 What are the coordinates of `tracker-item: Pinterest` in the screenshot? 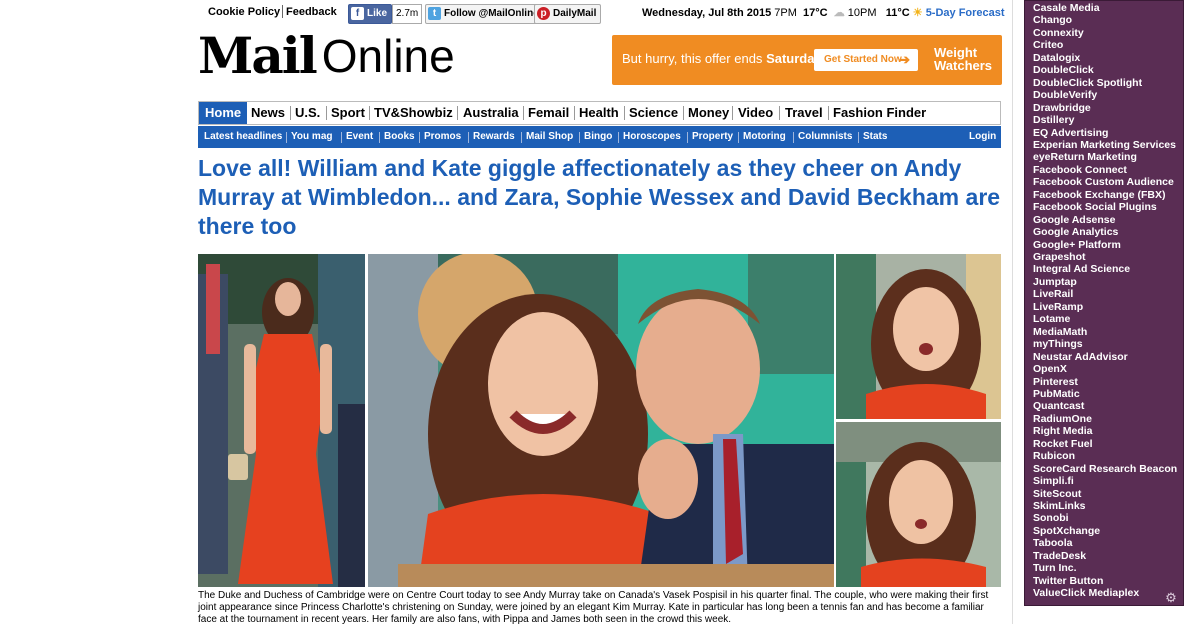 It's located at (1055, 382).